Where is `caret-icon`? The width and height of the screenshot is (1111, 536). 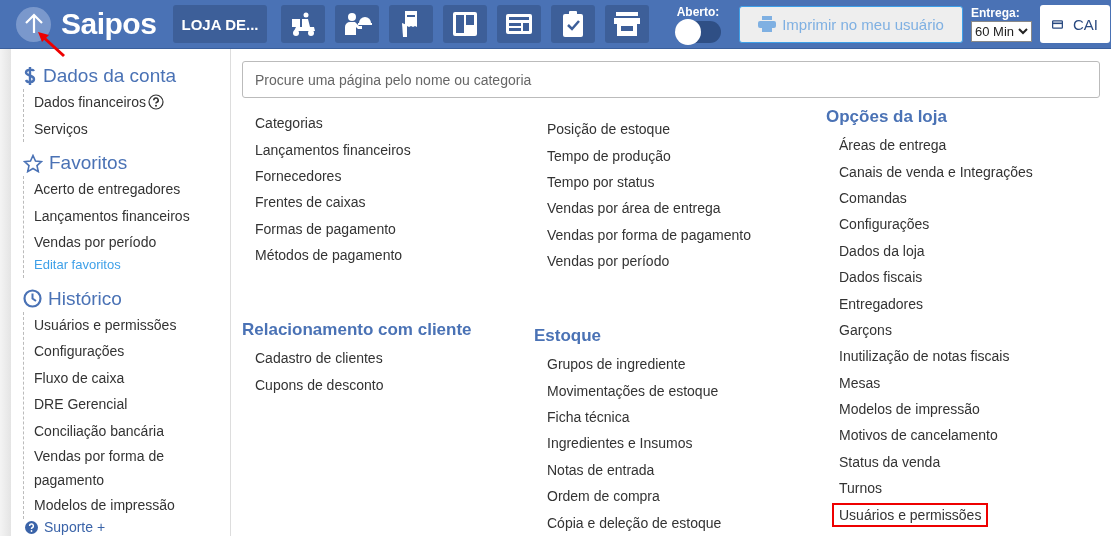 caret-icon is located at coordinates (1023, 31).